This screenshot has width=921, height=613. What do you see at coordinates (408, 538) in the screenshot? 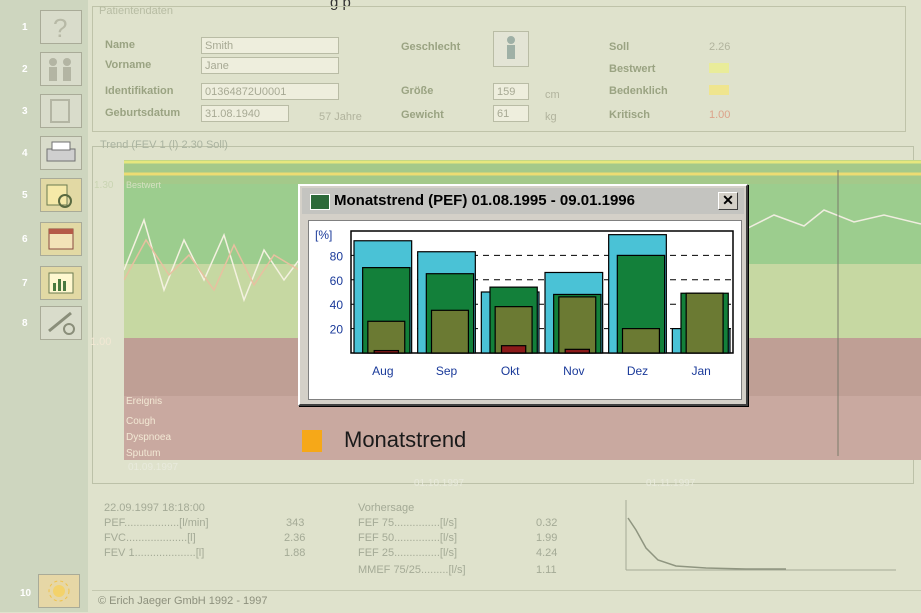
I see `stat-label: FEF 50...............[l/s]` at bounding box center [408, 538].